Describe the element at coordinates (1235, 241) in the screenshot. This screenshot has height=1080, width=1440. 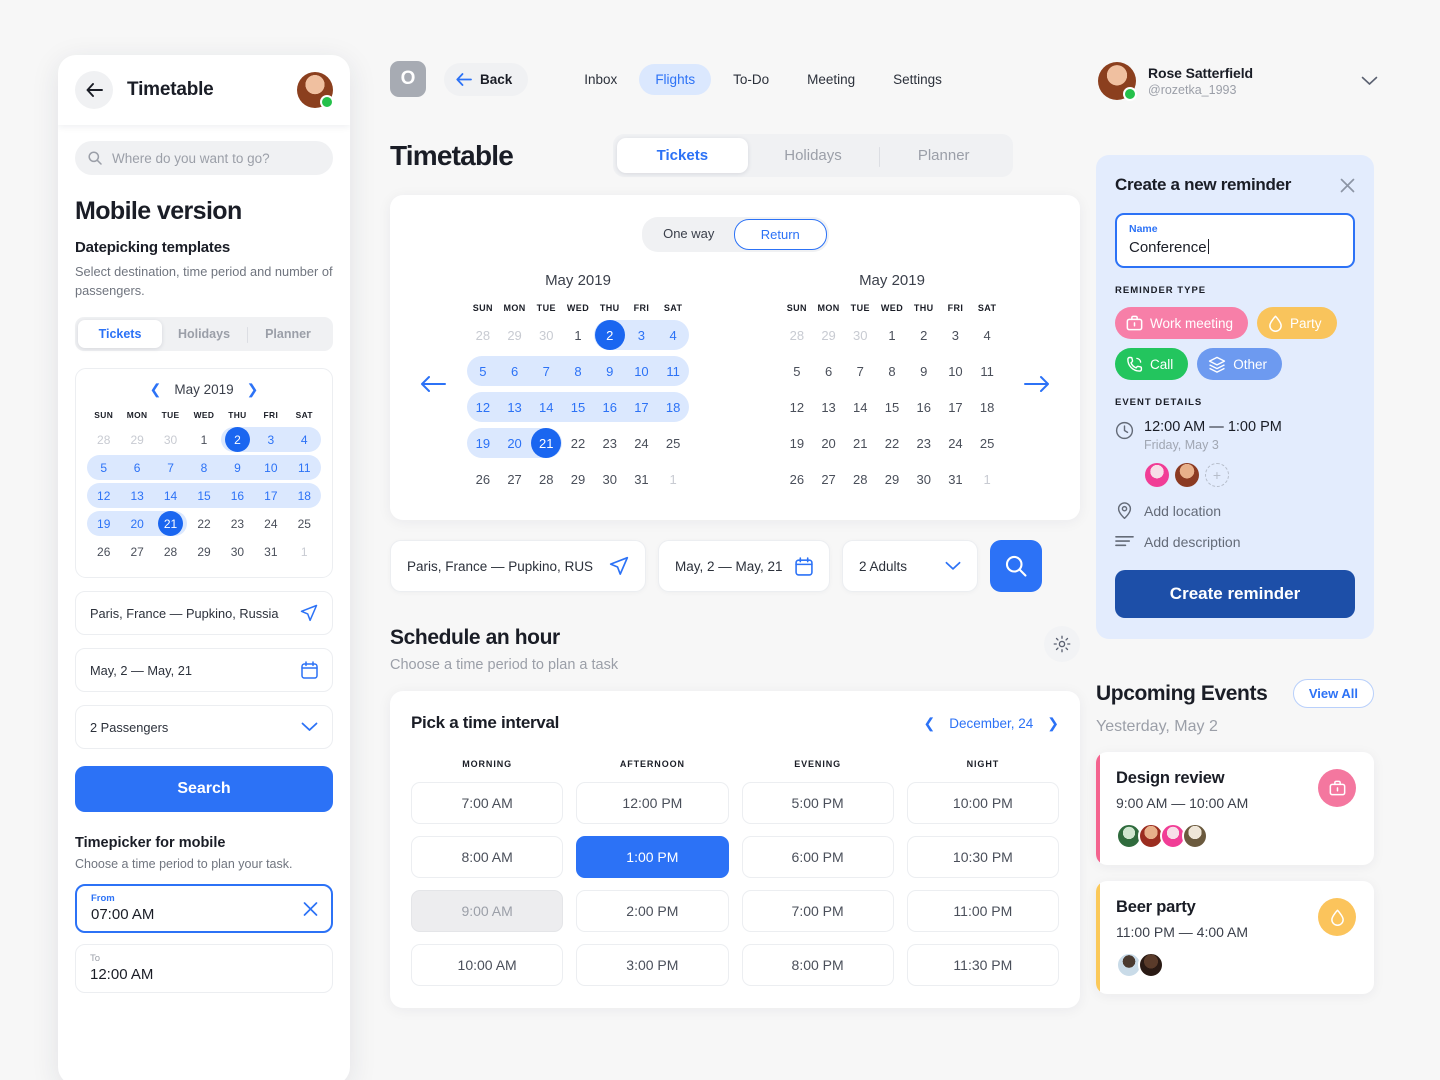
I see `reminder-name-input: Name Conference` at that location.